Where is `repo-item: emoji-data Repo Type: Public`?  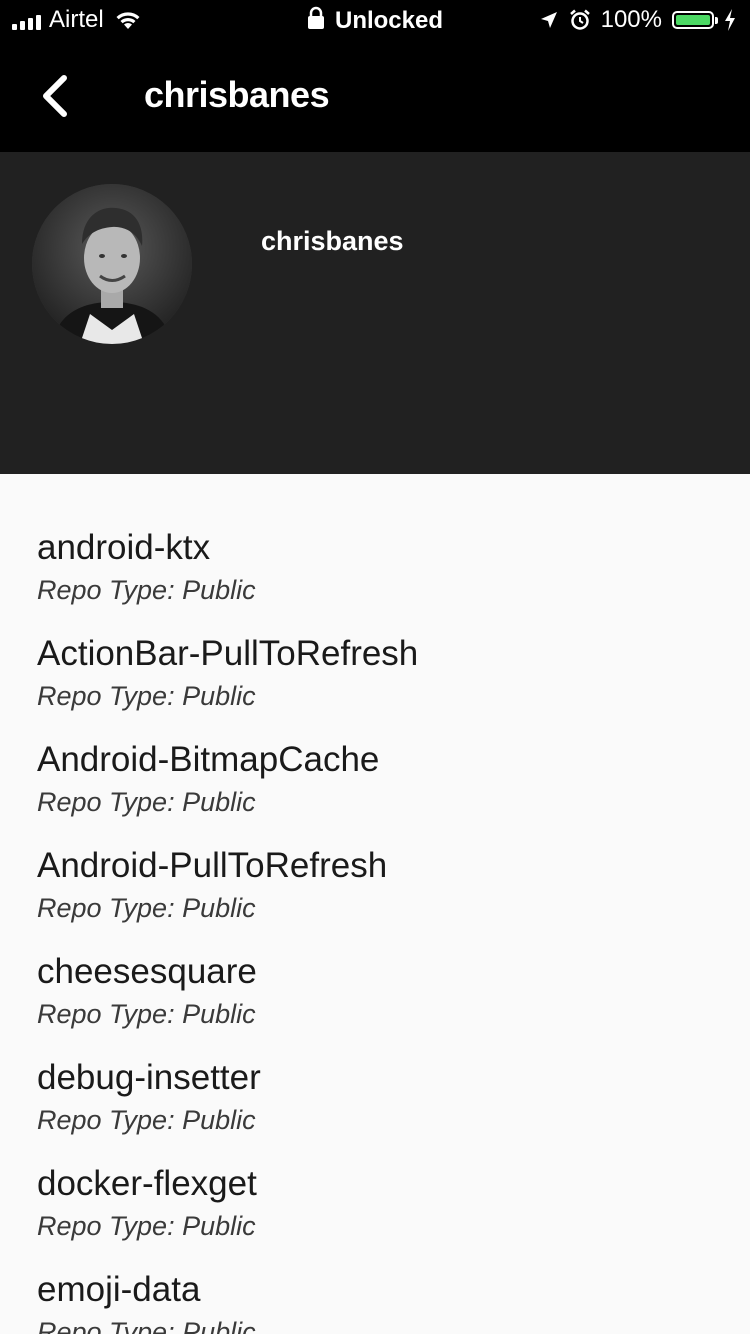 repo-item: emoji-data Repo Type: Public is located at coordinates (377, 1302).